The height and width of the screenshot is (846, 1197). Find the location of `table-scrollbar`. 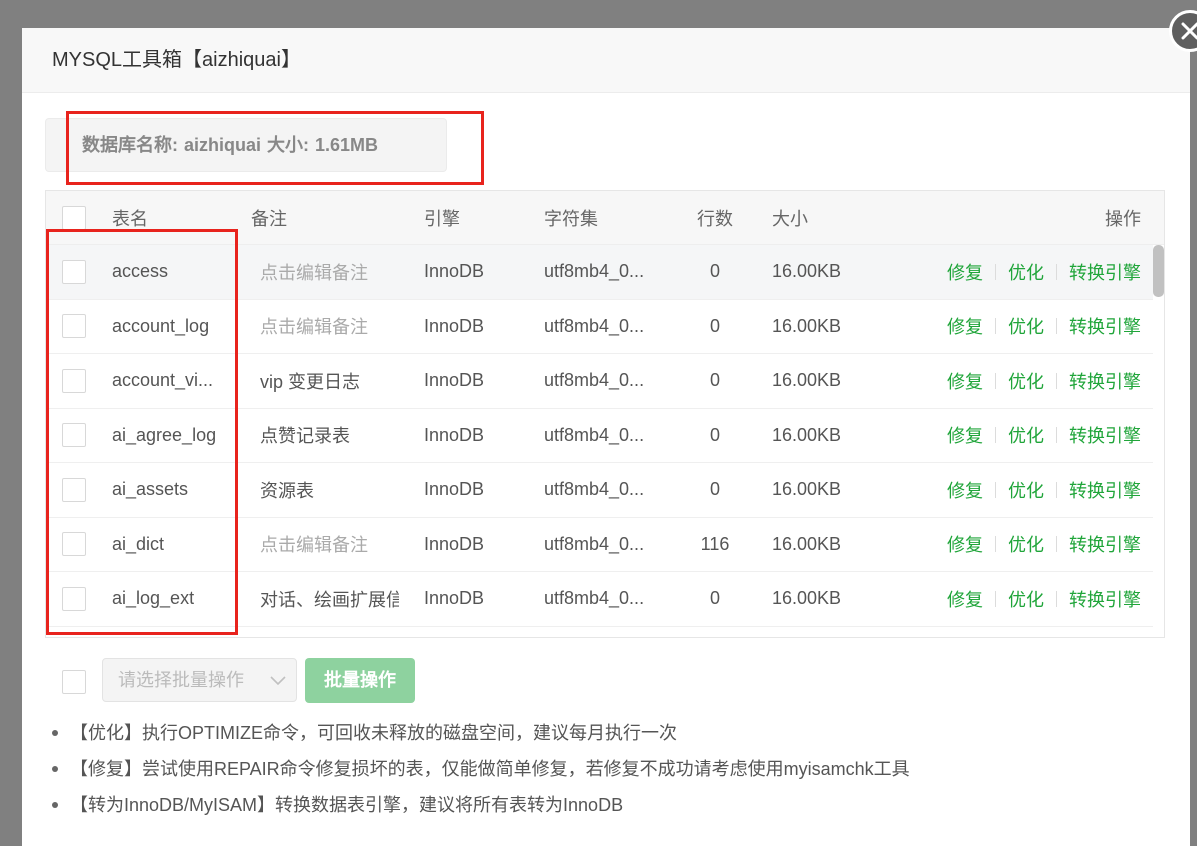

table-scrollbar is located at coordinates (1158, 441).